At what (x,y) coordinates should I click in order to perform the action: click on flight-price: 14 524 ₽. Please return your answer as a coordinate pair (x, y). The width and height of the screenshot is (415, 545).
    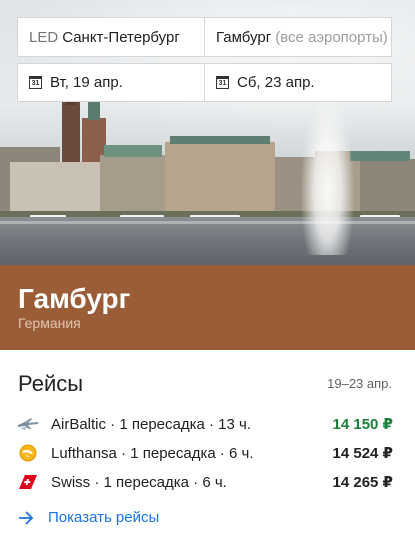
    Looking at the image, I should click on (362, 453).